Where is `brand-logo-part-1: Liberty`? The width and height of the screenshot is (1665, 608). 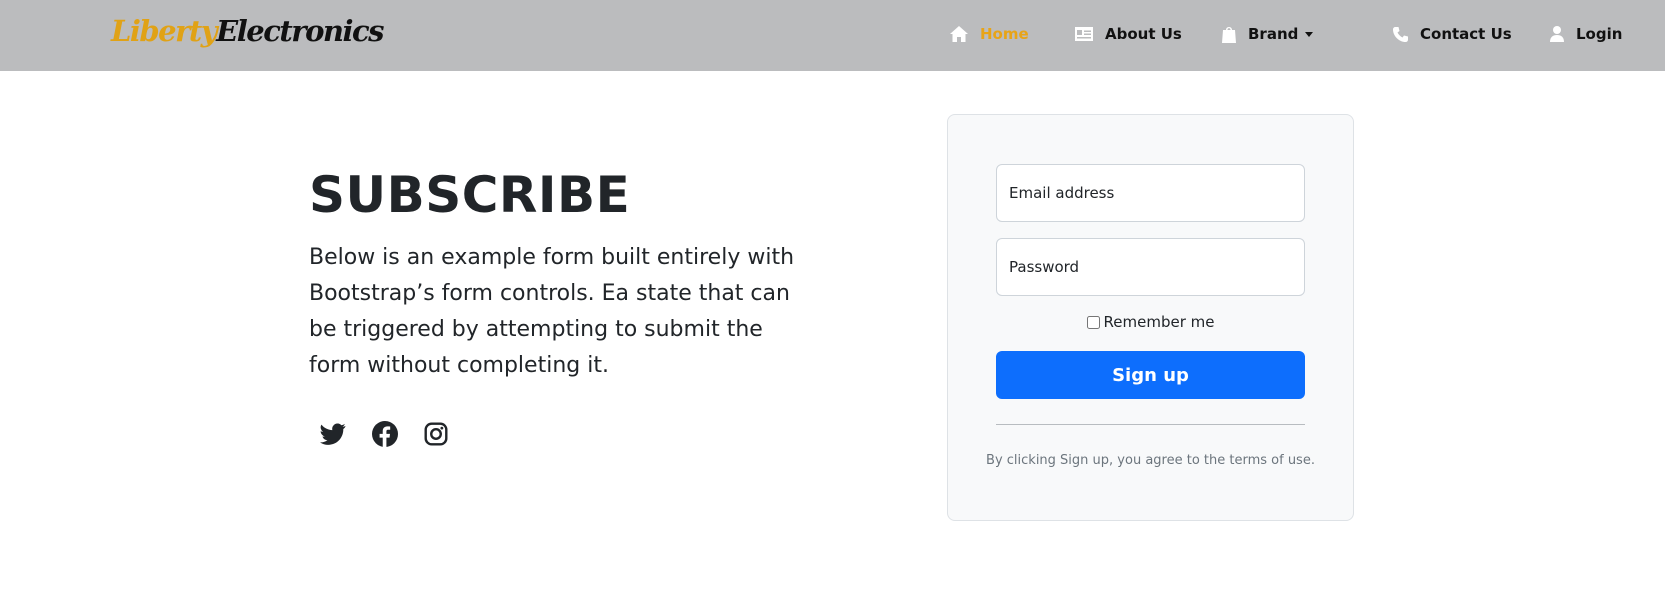 brand-logo-part-1: Liberty is located at coordinates (164, 31).